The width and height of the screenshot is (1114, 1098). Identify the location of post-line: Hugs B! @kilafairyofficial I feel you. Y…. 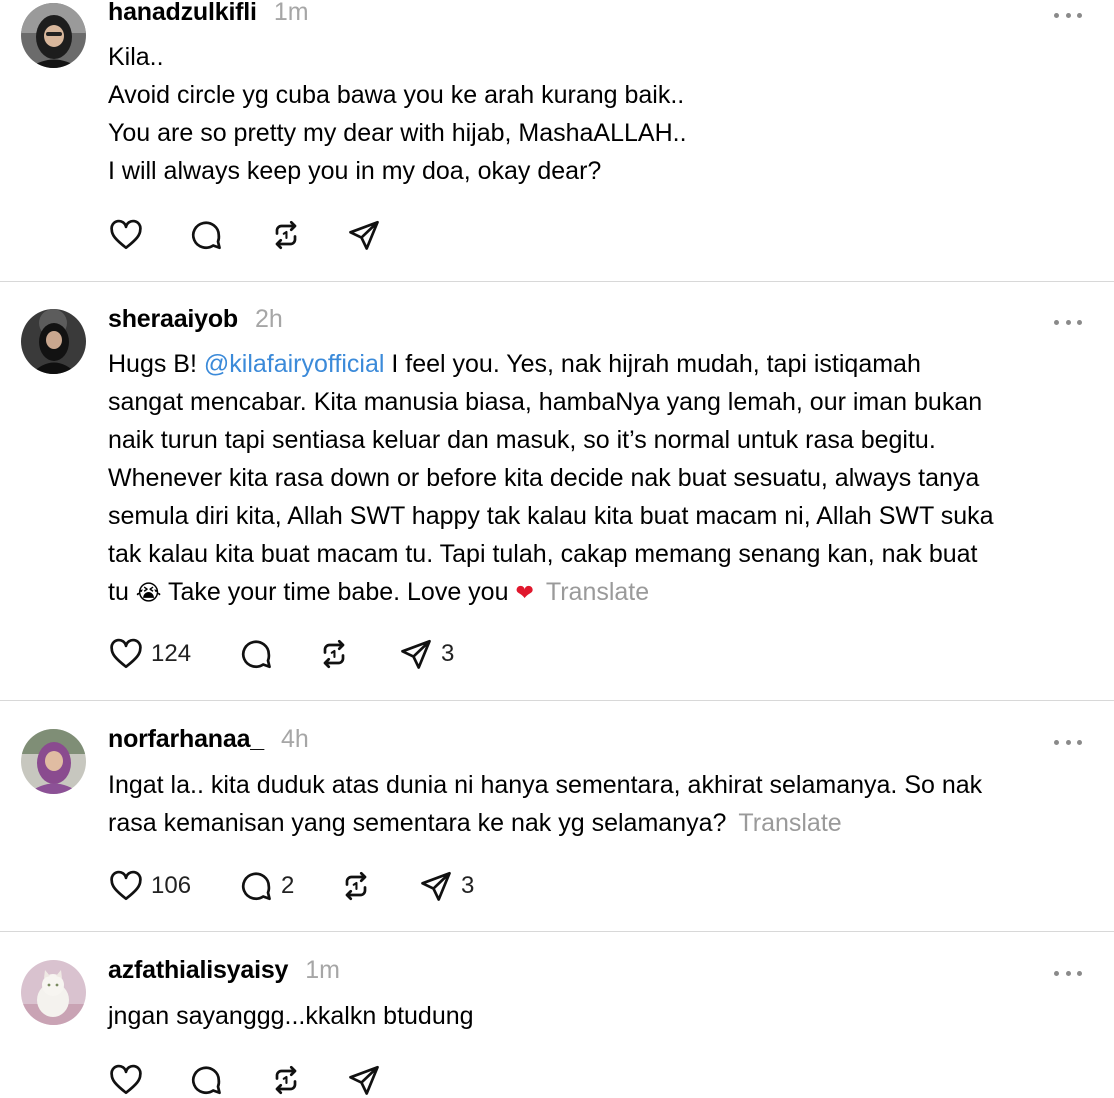
(600, 364).